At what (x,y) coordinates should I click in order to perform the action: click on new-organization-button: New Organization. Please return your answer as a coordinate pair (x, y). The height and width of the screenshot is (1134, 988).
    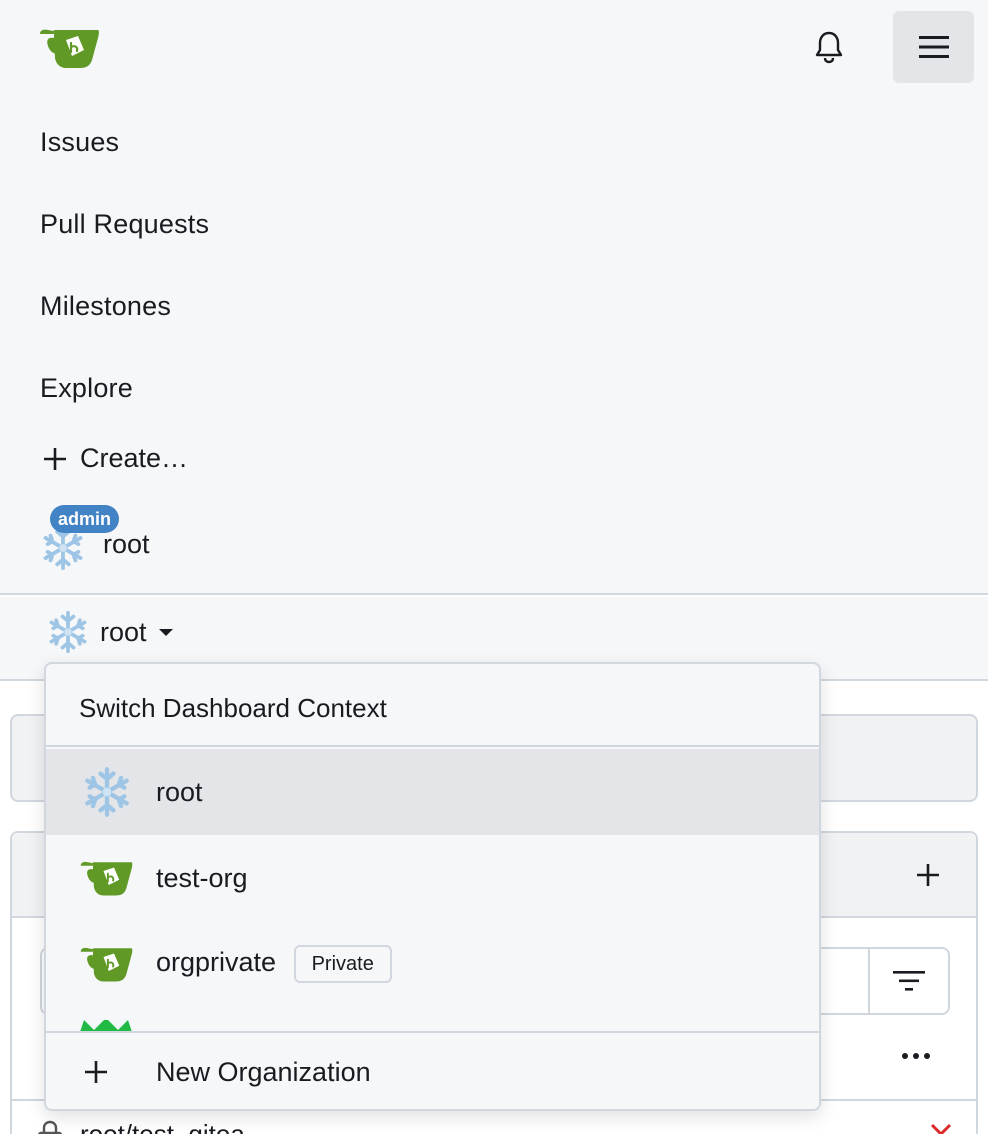
    Looking at the image, I should click on (432, 1070).